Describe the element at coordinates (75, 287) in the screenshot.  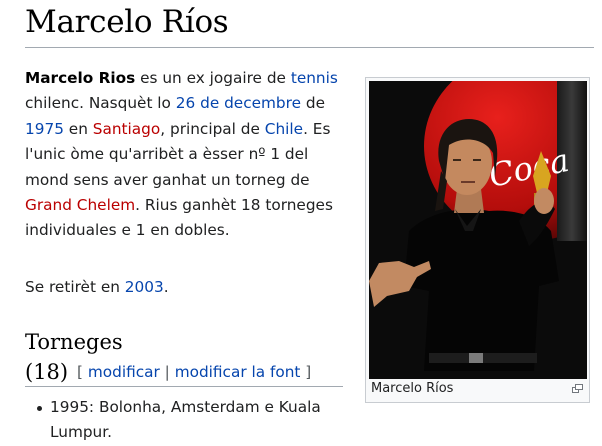
I see `retire-text-1: Se retirèt en` at that location.